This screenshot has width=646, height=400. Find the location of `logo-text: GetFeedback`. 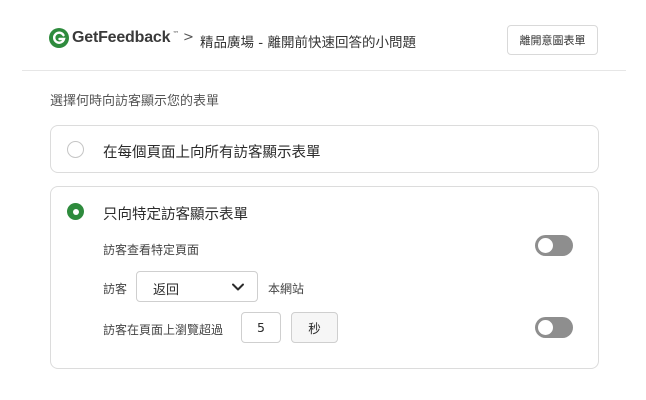

logo-text: GetFeedback is located at coordinates (121, 37).